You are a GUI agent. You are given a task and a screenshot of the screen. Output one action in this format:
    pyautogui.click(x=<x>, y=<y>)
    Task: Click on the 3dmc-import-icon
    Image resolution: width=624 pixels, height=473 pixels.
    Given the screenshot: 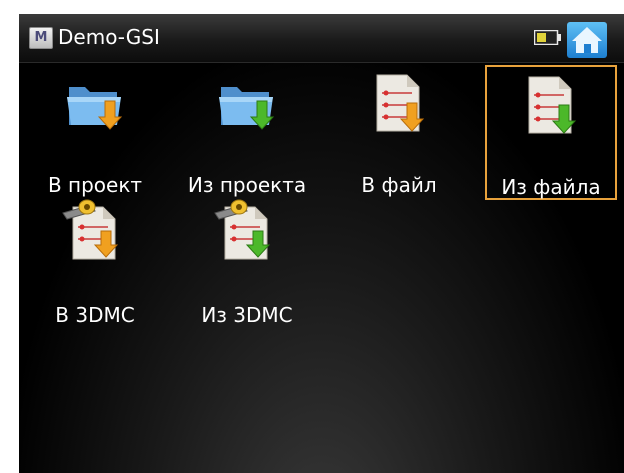 What is the action you would take?
    pyautogui.click(x=90, y=229)
    